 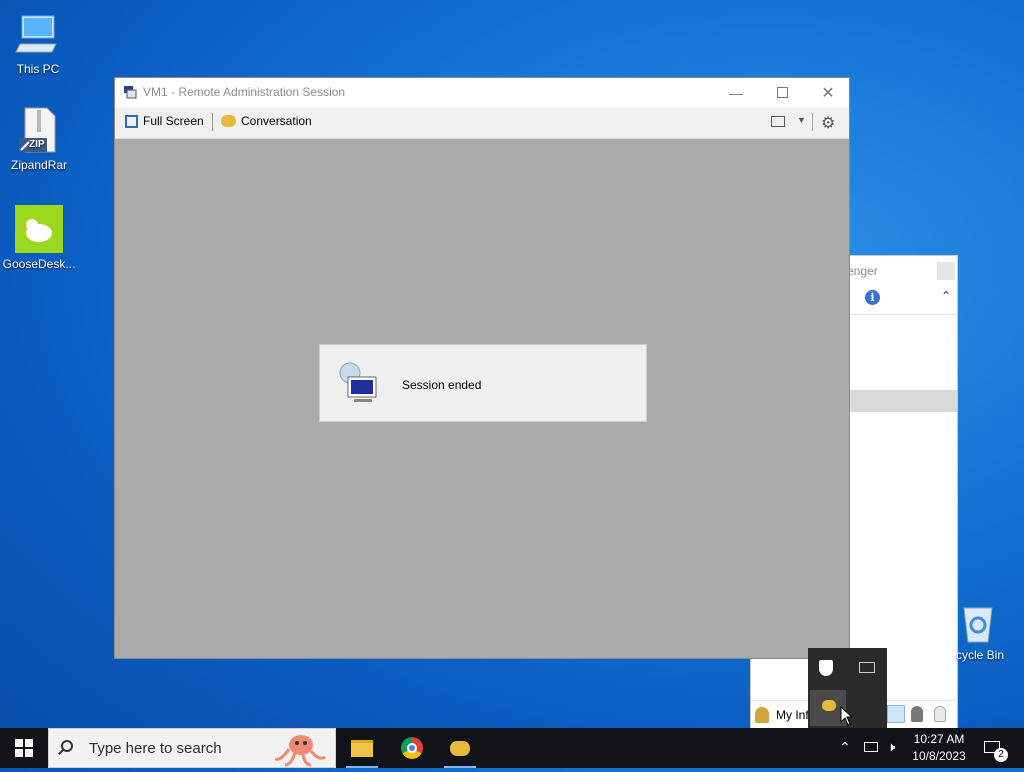 I want to click on status-offline-icon, so click(x=940, y=714).